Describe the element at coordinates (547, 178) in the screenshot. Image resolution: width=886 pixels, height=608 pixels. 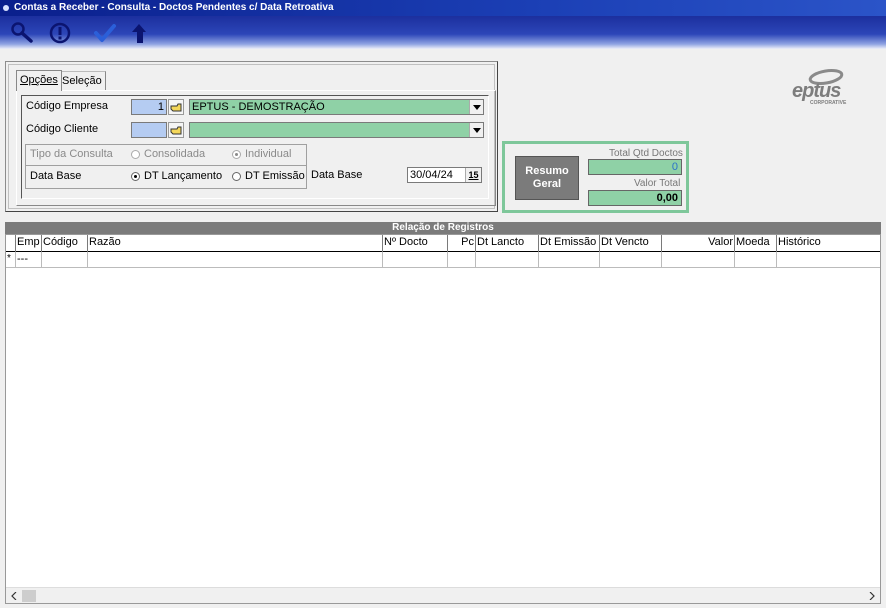
I see `resumo-geral-button: Resumo Geral` at that location.